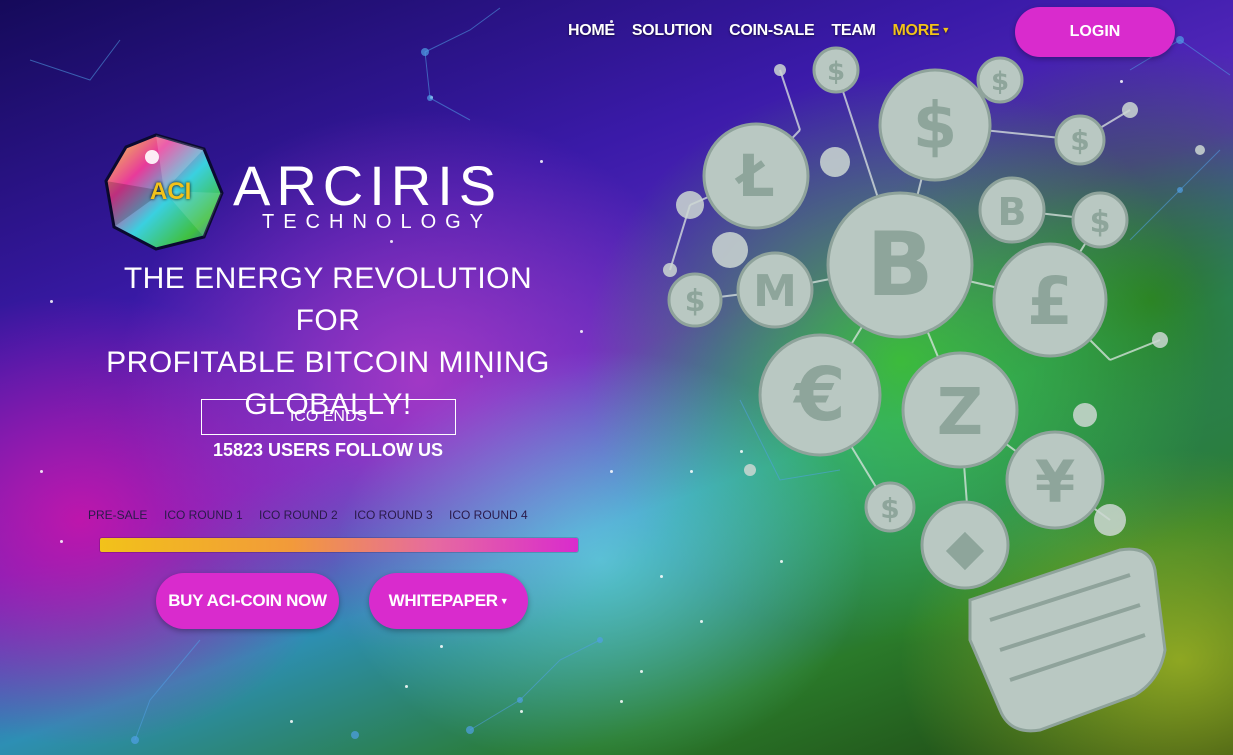 The width and height of the screenshot is (1233, 755). I want to click on sale-progress-bar, so click(339, 545).